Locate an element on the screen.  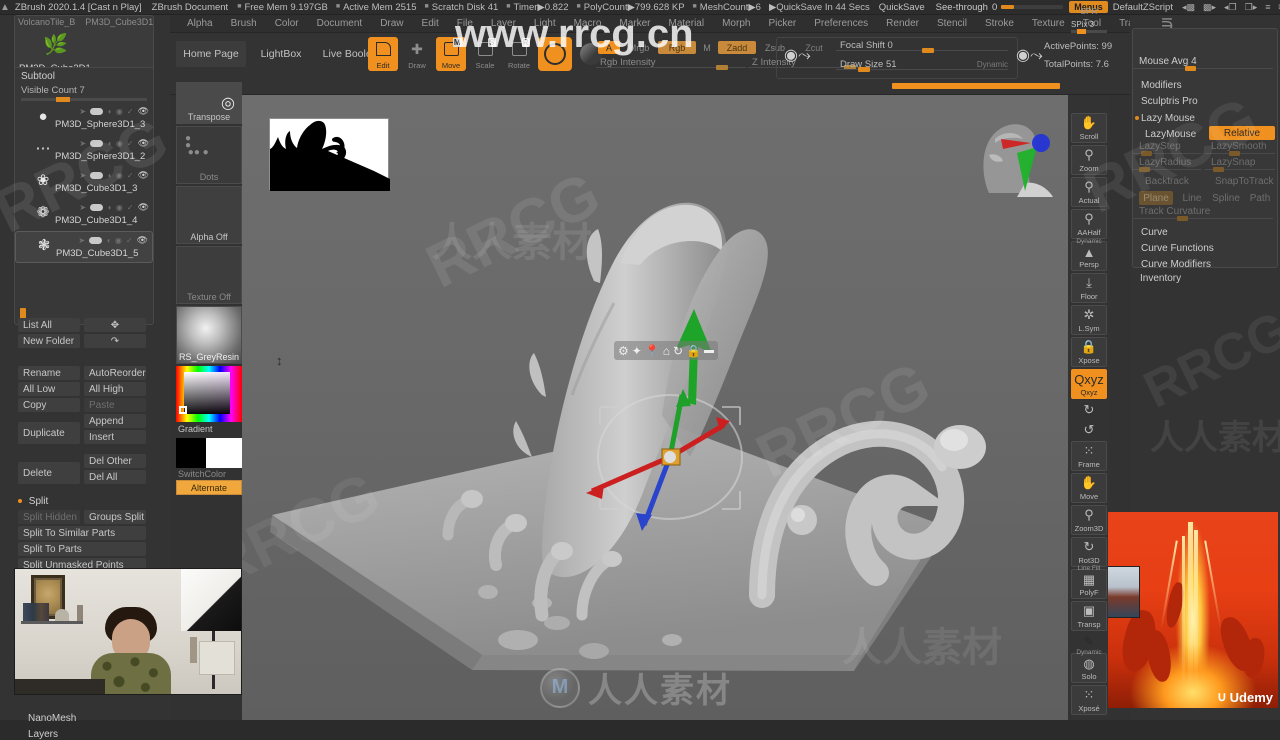
rail-item-frame: ⁙ Frame is located at coordinates (1089, 456).